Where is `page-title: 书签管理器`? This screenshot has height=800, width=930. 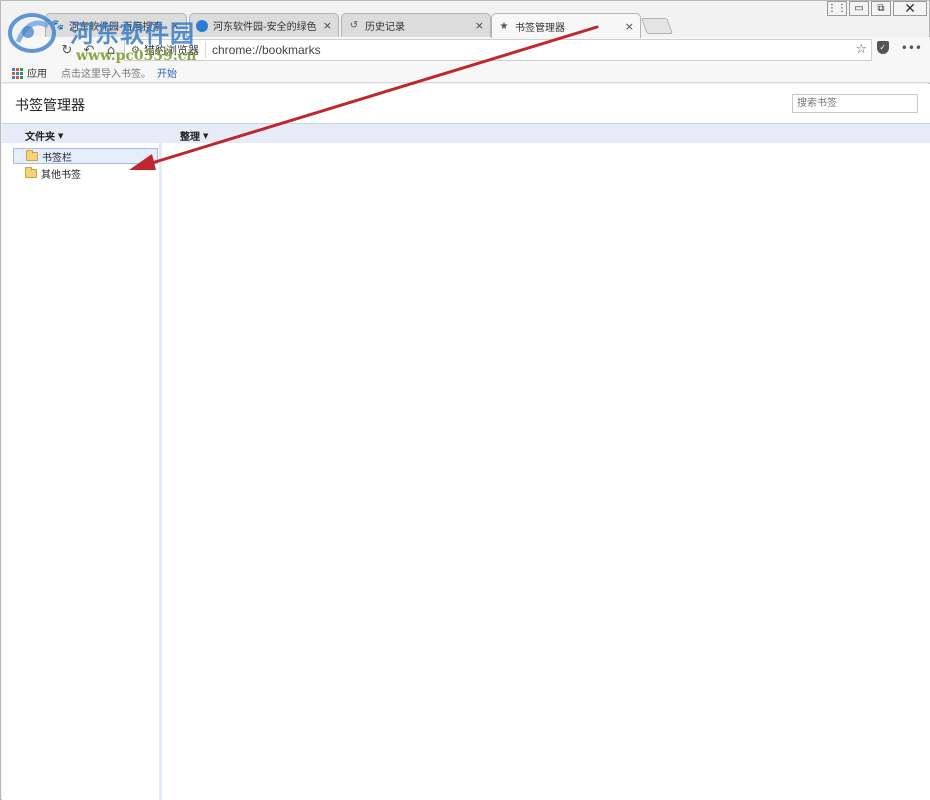
page-title: 书签管理器 is located at coordinates (50, 106).